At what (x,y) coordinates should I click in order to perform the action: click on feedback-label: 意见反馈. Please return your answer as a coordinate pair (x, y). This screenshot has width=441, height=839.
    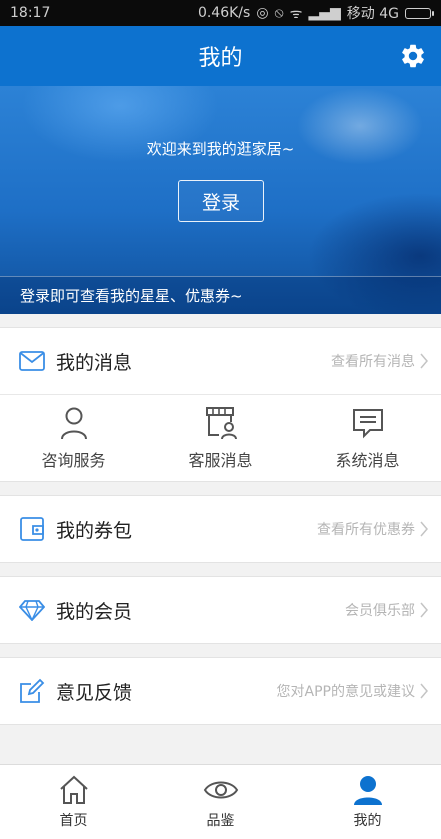
    Looking at the image, I should click on (94, 692).